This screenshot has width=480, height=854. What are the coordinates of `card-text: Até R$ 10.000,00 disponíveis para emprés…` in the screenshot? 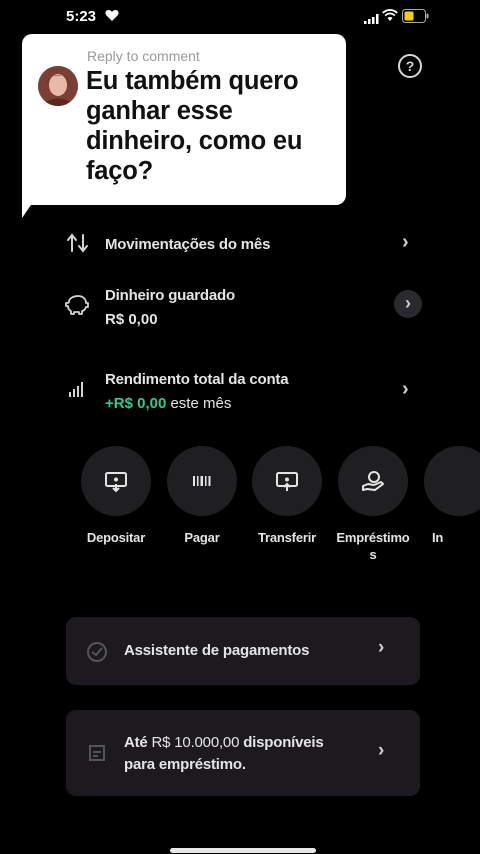 It's located at (244, 754).